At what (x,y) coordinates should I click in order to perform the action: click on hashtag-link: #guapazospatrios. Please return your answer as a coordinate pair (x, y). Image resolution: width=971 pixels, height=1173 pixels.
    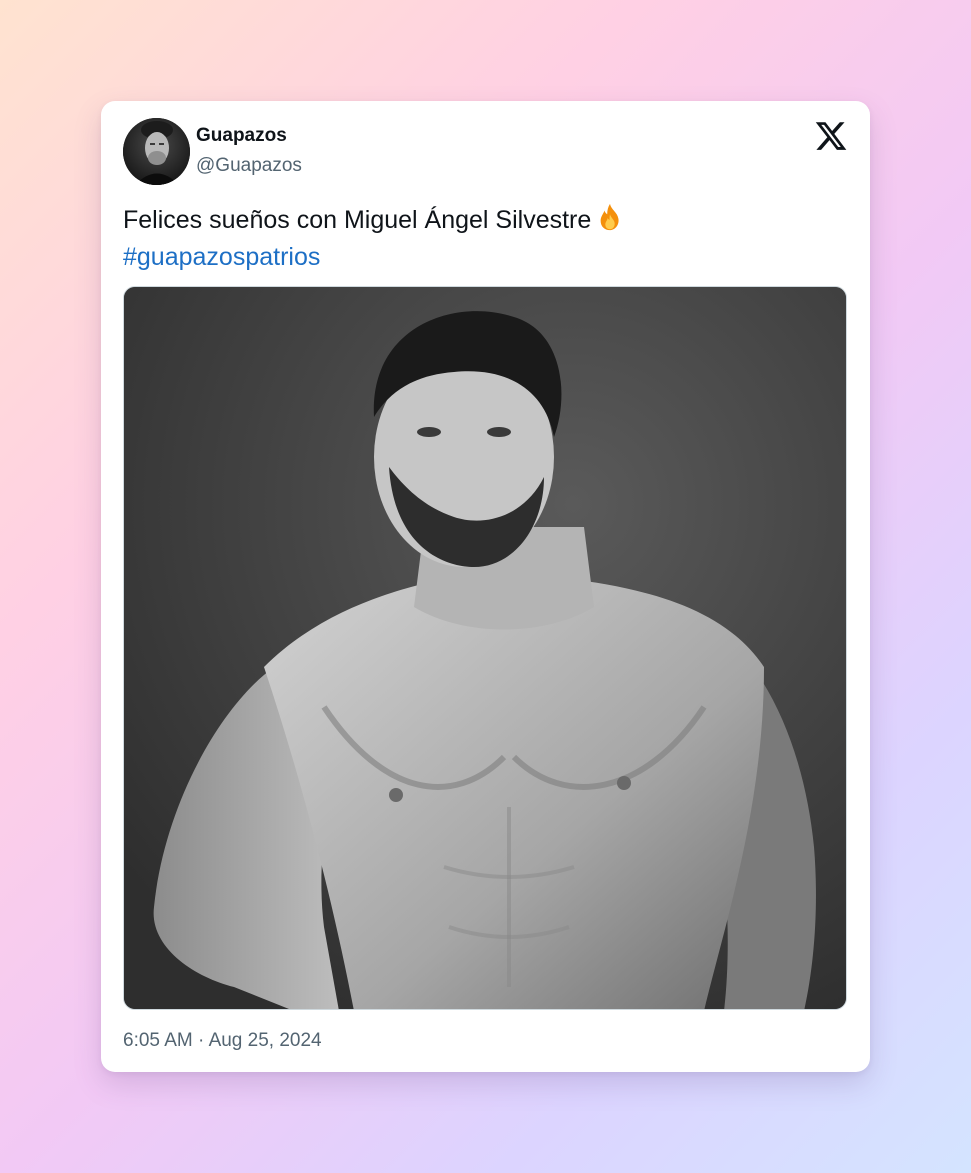
    Looking at the image, I should click on (221, 257).